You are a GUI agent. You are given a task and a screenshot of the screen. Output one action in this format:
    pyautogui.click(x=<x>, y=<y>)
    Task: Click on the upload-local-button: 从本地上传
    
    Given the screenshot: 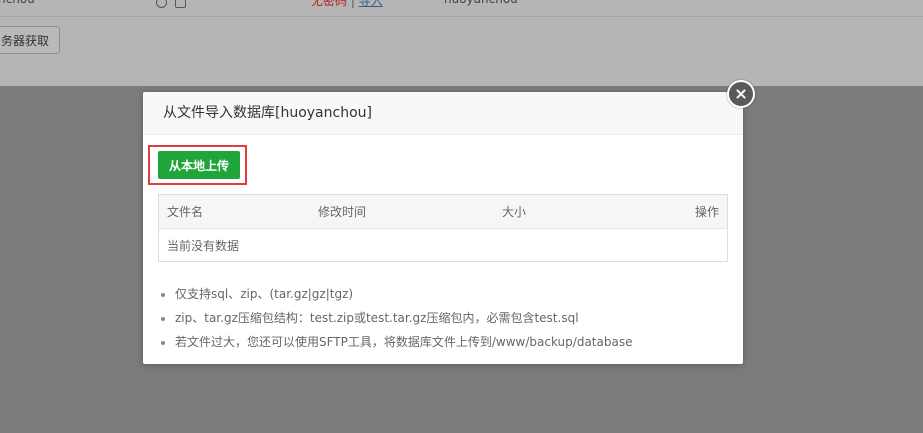 What is the action you would take?
    pyautogui.click(x=199, y=165)
    